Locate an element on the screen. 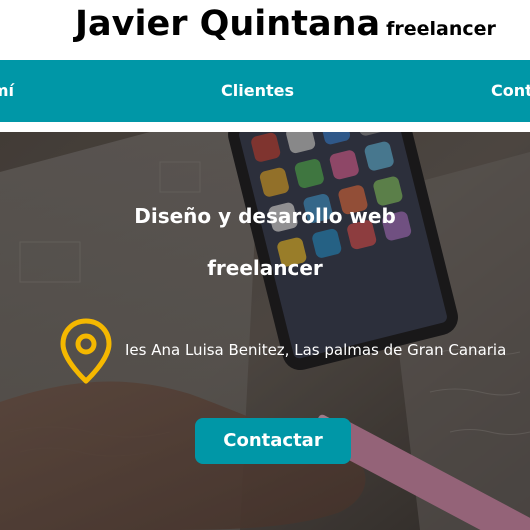 The width and height of the screenshot is (530, 530). brand: Javier Quintana freelancer is located at coordinates (285, 24).